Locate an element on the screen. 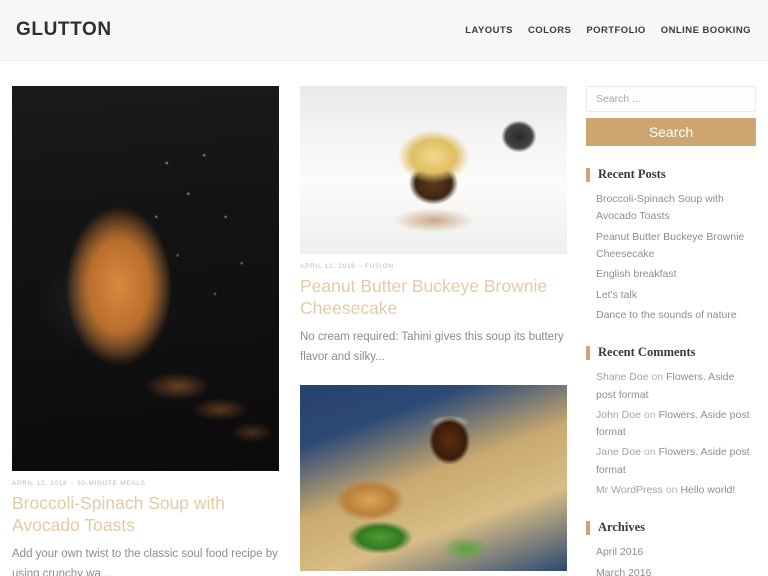 The image size is (768, 576). post-card-next is located at coordinates (433, 478).